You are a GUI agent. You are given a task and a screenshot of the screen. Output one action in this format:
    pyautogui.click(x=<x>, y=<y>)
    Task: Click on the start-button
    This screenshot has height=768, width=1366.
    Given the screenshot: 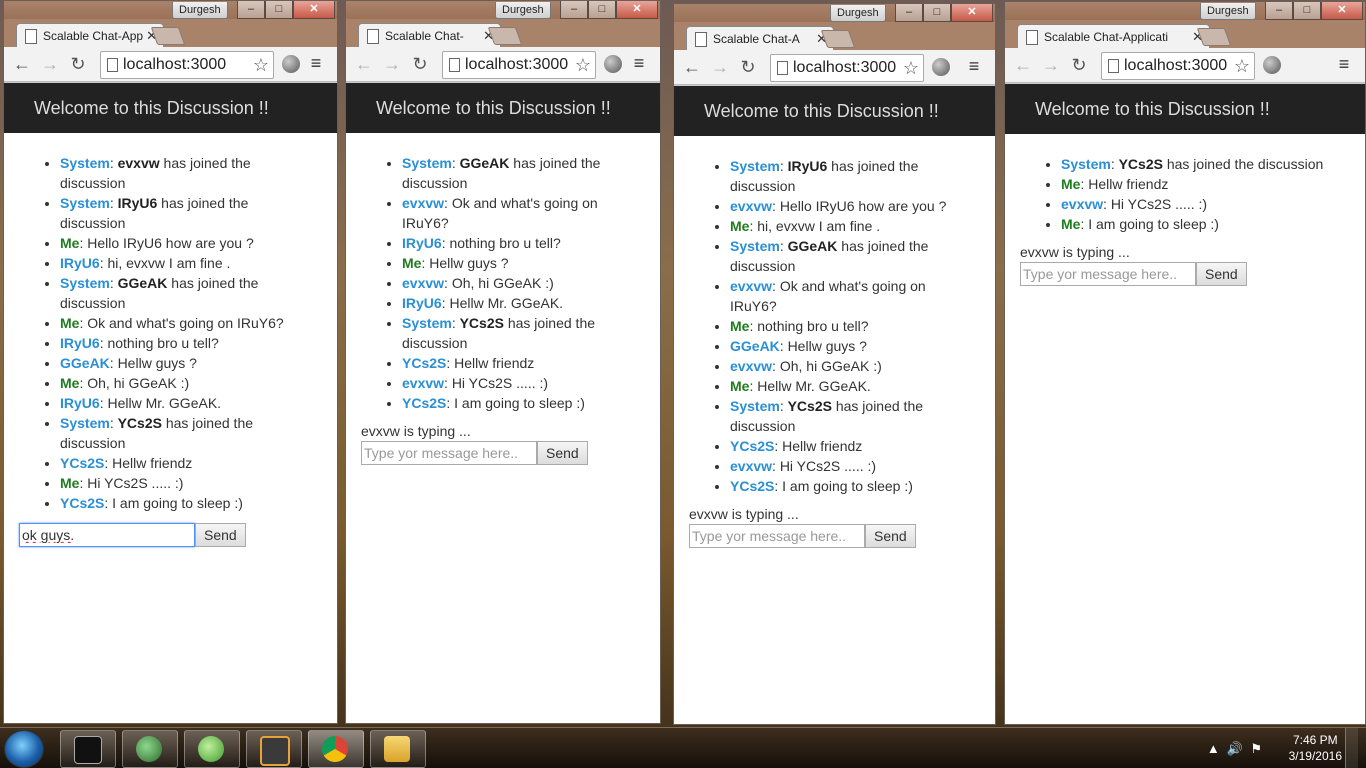 What is the action you would take?
    pyautogui.click(x=24, y=749)
    